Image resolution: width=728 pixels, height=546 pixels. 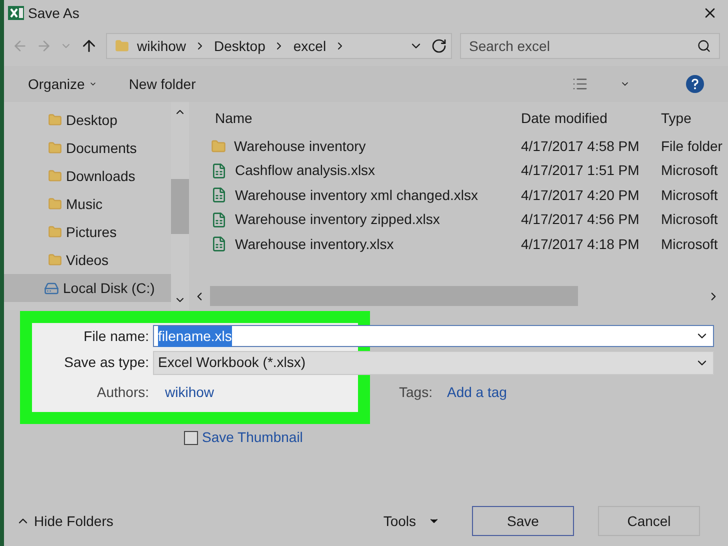 I want to click on organize-button: Organize, so click(x=62, y=84).